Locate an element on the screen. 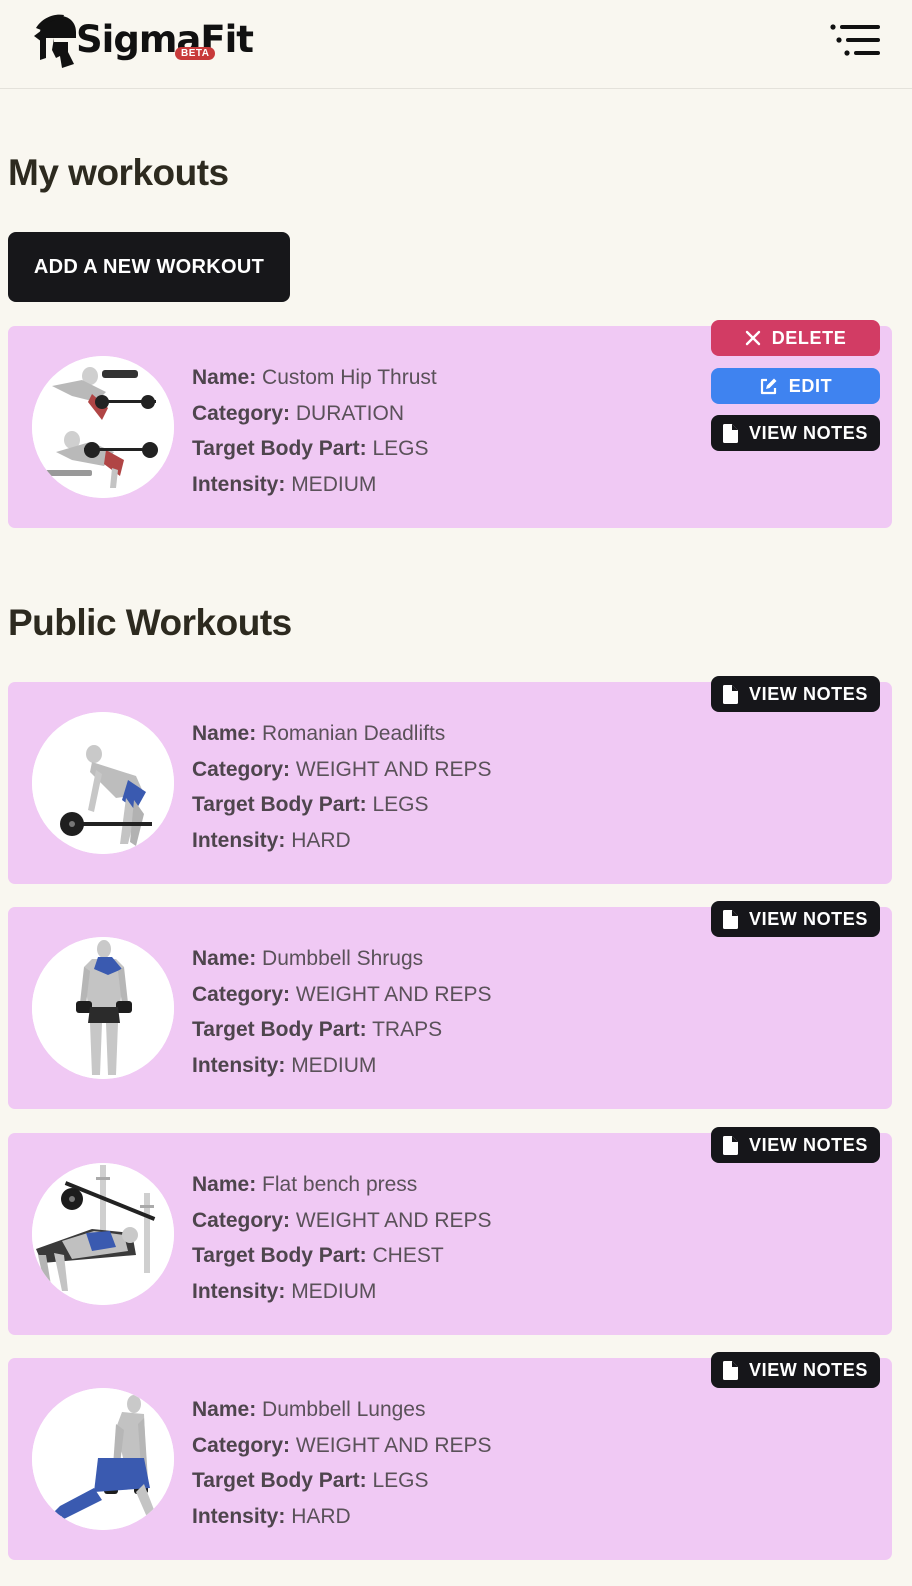  workout-name: Name: Romanian Deadlifts is located at coordinates (319, 733).